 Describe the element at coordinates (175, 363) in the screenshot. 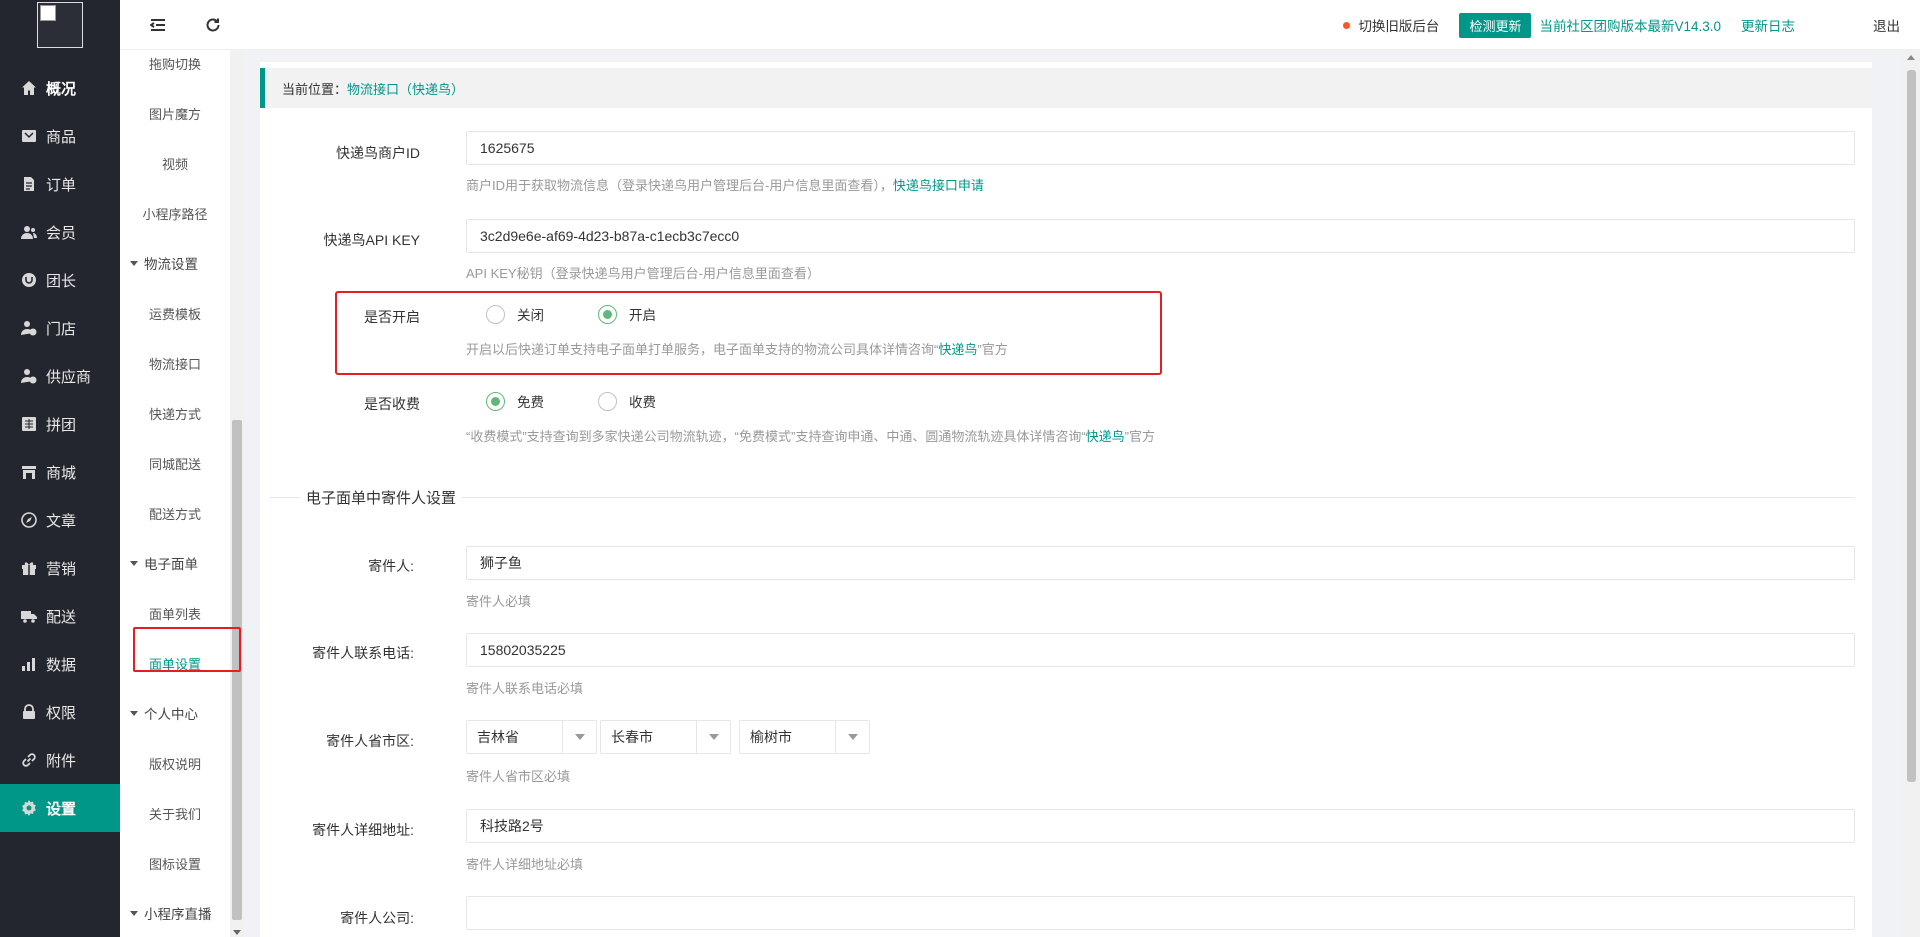

I see `submenu-item: 物流接口` at that location.